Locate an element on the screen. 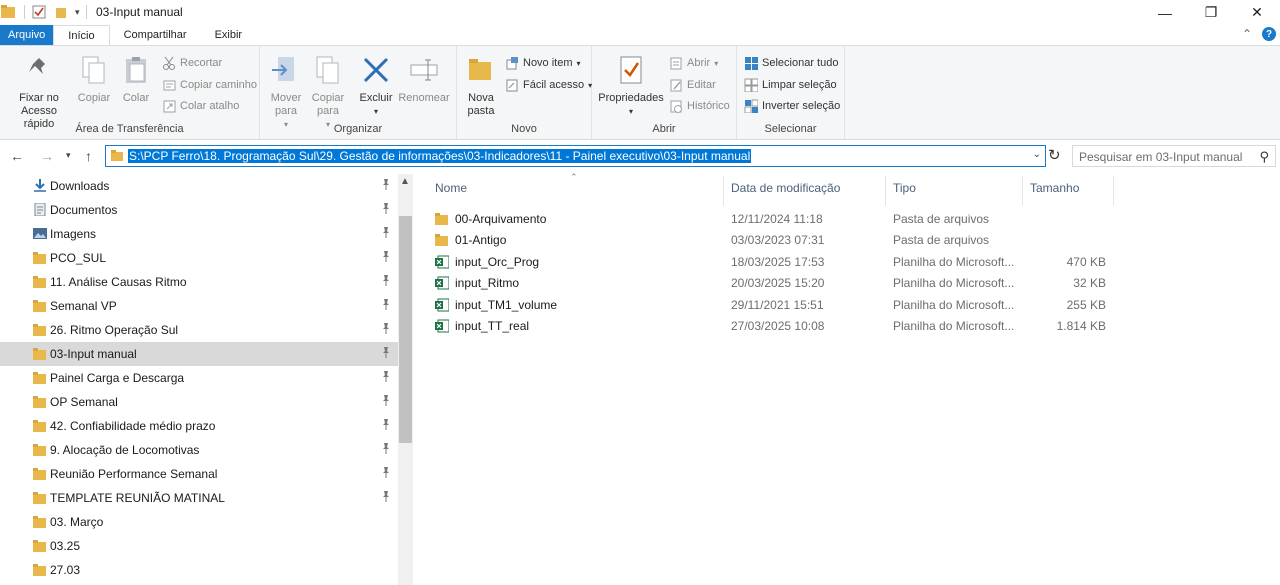 The image size is (1280, 585). title-bar: ▾ 03-Input manual — ❐ ✕ is located at coordinates (640, 12).